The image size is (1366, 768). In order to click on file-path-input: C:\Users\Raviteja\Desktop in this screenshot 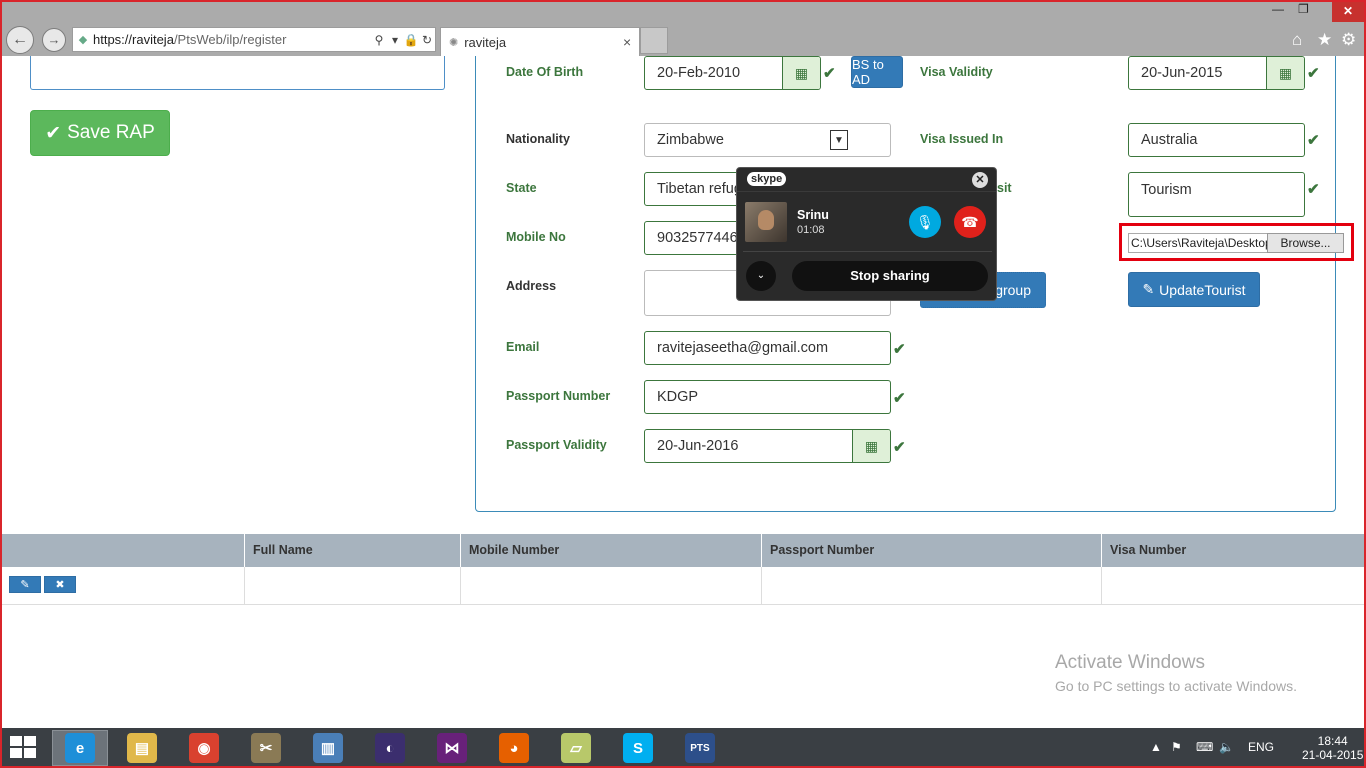, I will do `click(1198, 243)`.